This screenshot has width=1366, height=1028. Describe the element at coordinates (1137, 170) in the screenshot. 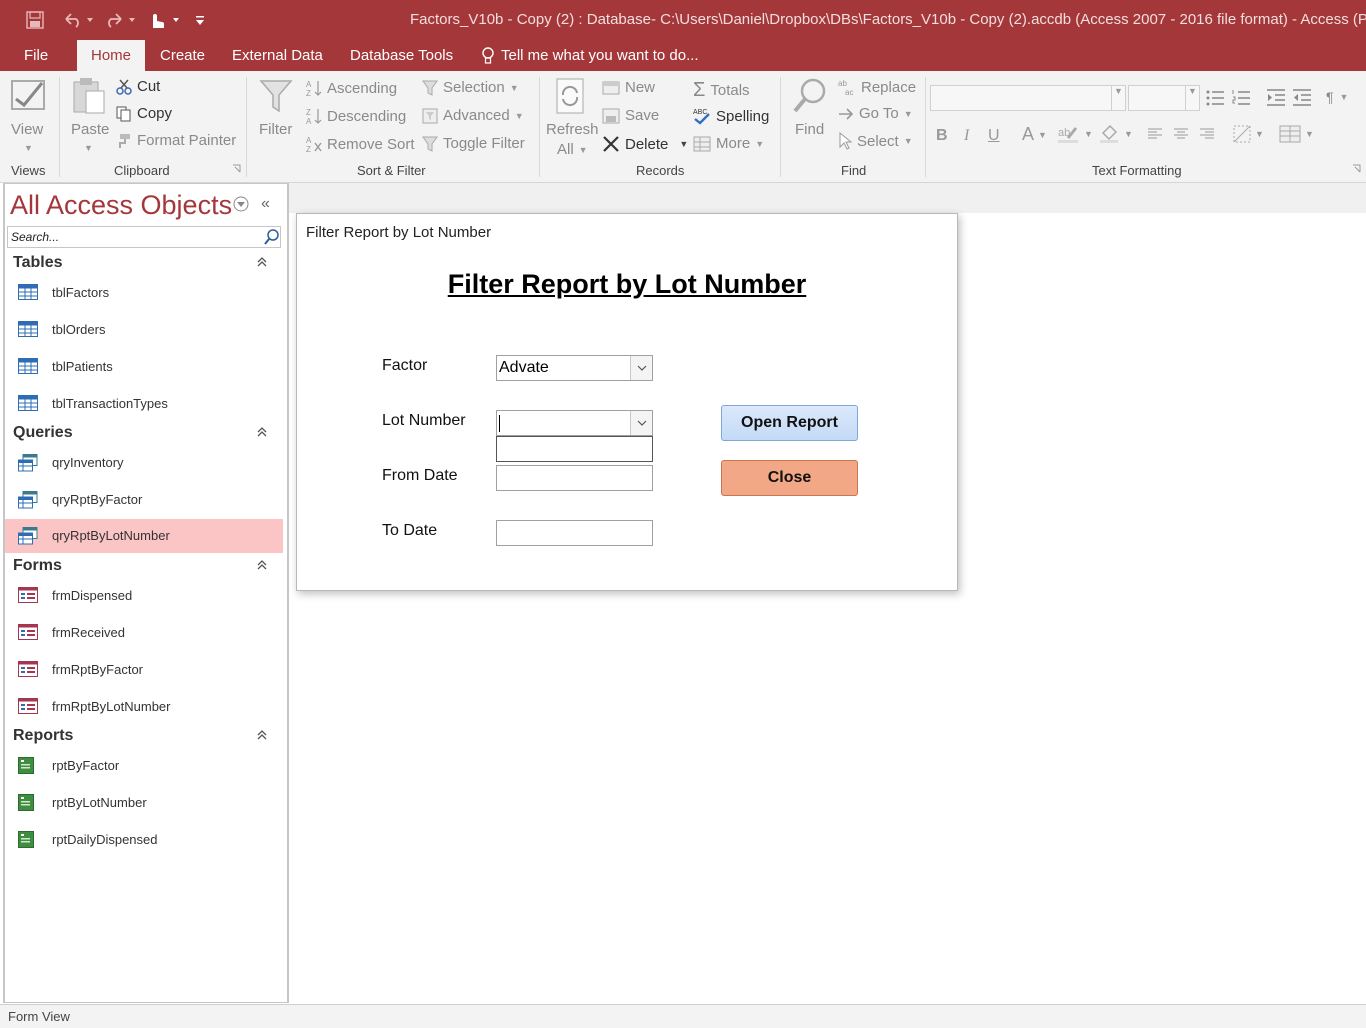

I see `group-label-text-formatting: Text Formatting` at that location.